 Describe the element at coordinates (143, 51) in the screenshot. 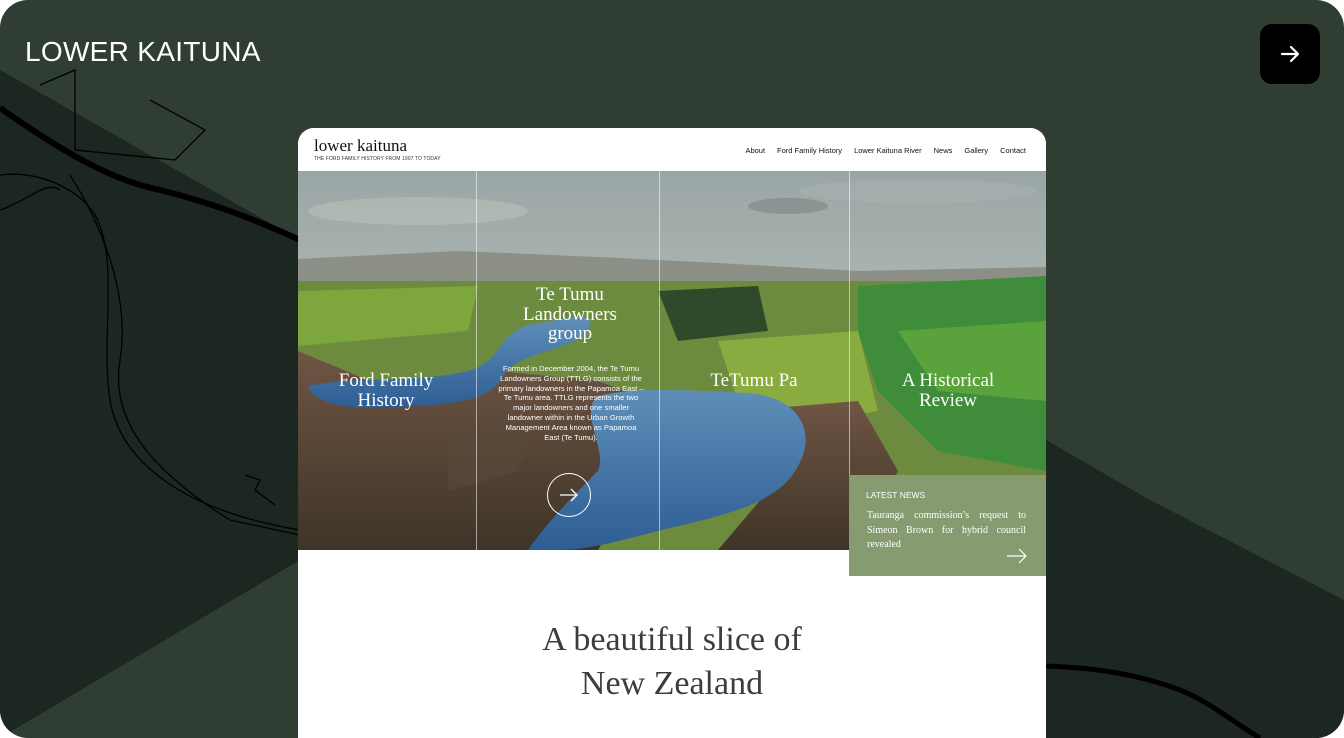

I see `card-title: LOWER KAITUNA` at that location.